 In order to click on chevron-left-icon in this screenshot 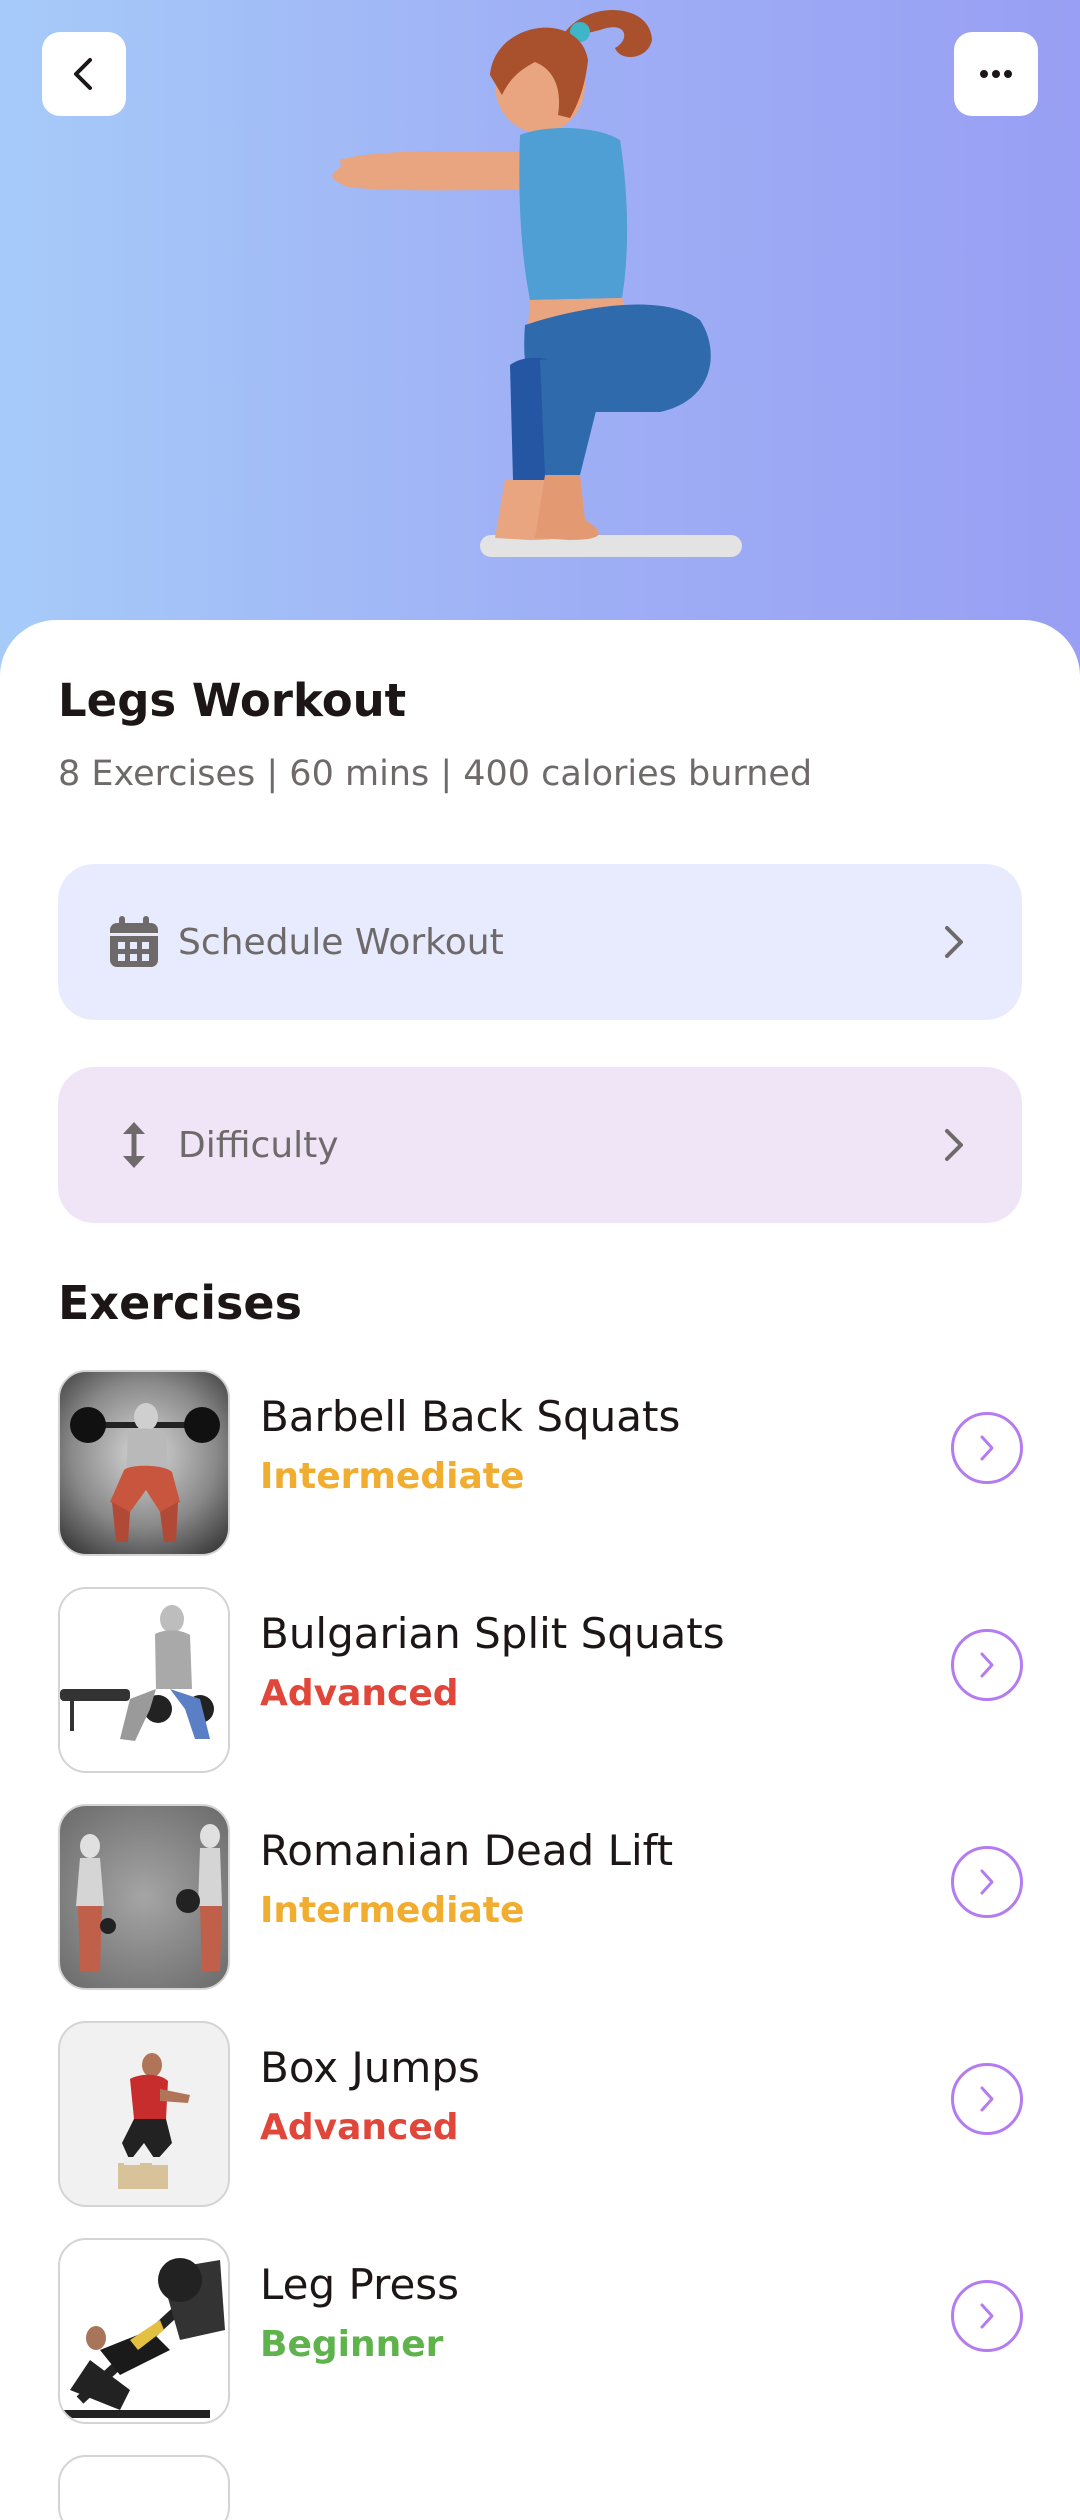, I will do `click(83, 74)`.